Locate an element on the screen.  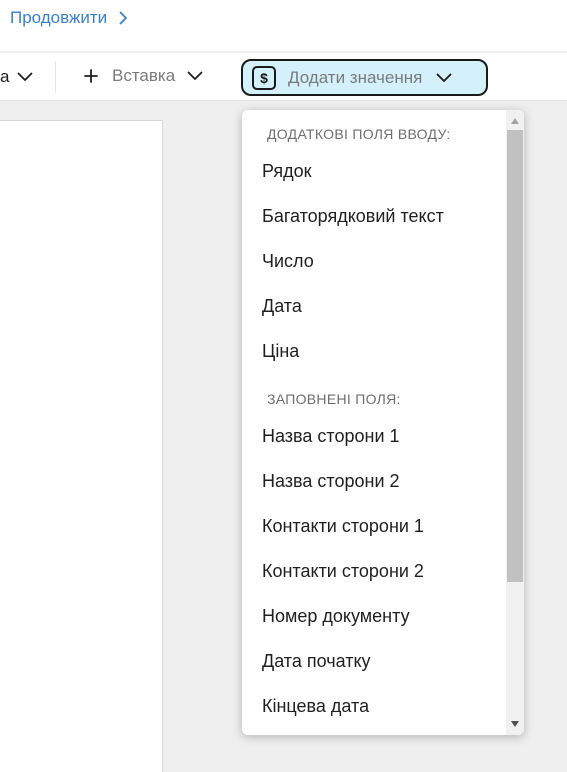
insert-dropdown-button: Вставка is located at coordinates (143, 76).